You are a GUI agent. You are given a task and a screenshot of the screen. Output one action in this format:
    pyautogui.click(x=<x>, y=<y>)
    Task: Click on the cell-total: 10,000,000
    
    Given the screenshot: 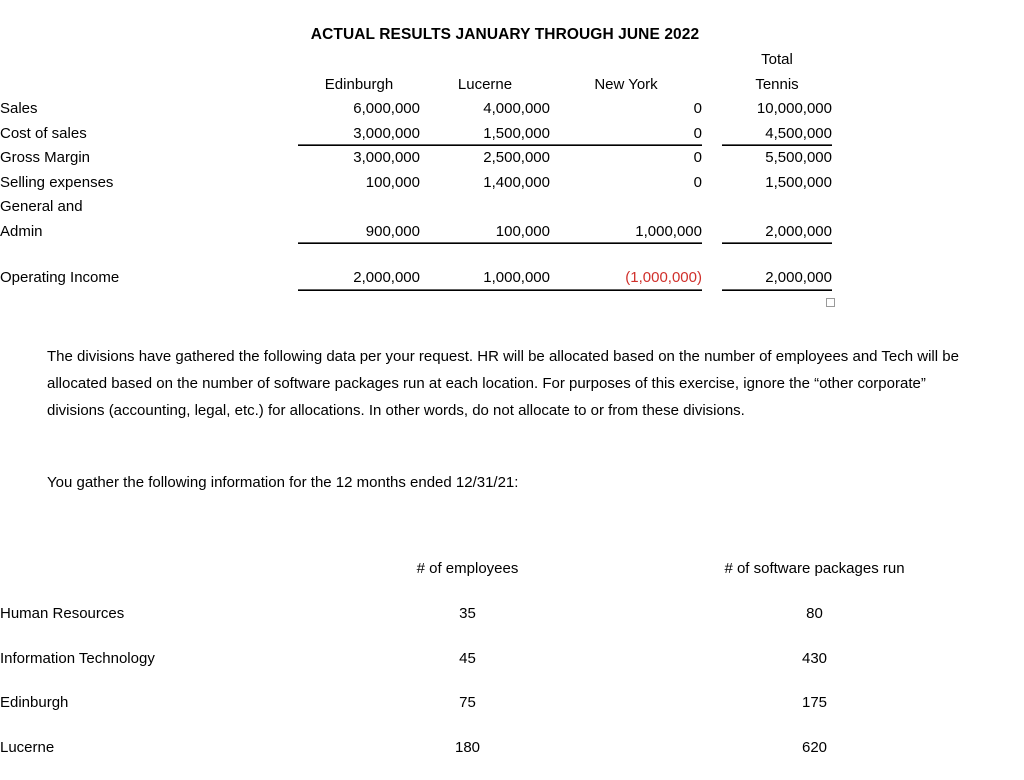 What is the action you would take?
    pyautogui.click(x=777, y=109)
    